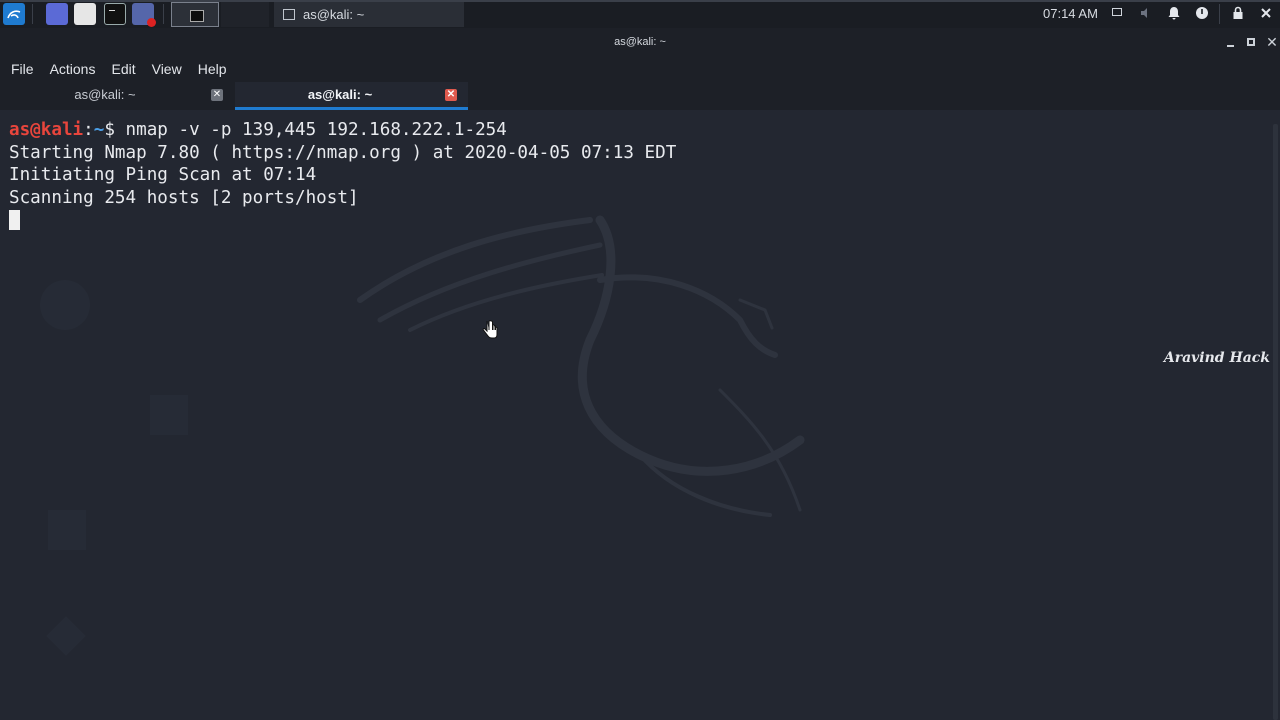  Describe the element at coordinates (115, 14) in the screenshot. I see `terminal-launcher-icon` at that location.